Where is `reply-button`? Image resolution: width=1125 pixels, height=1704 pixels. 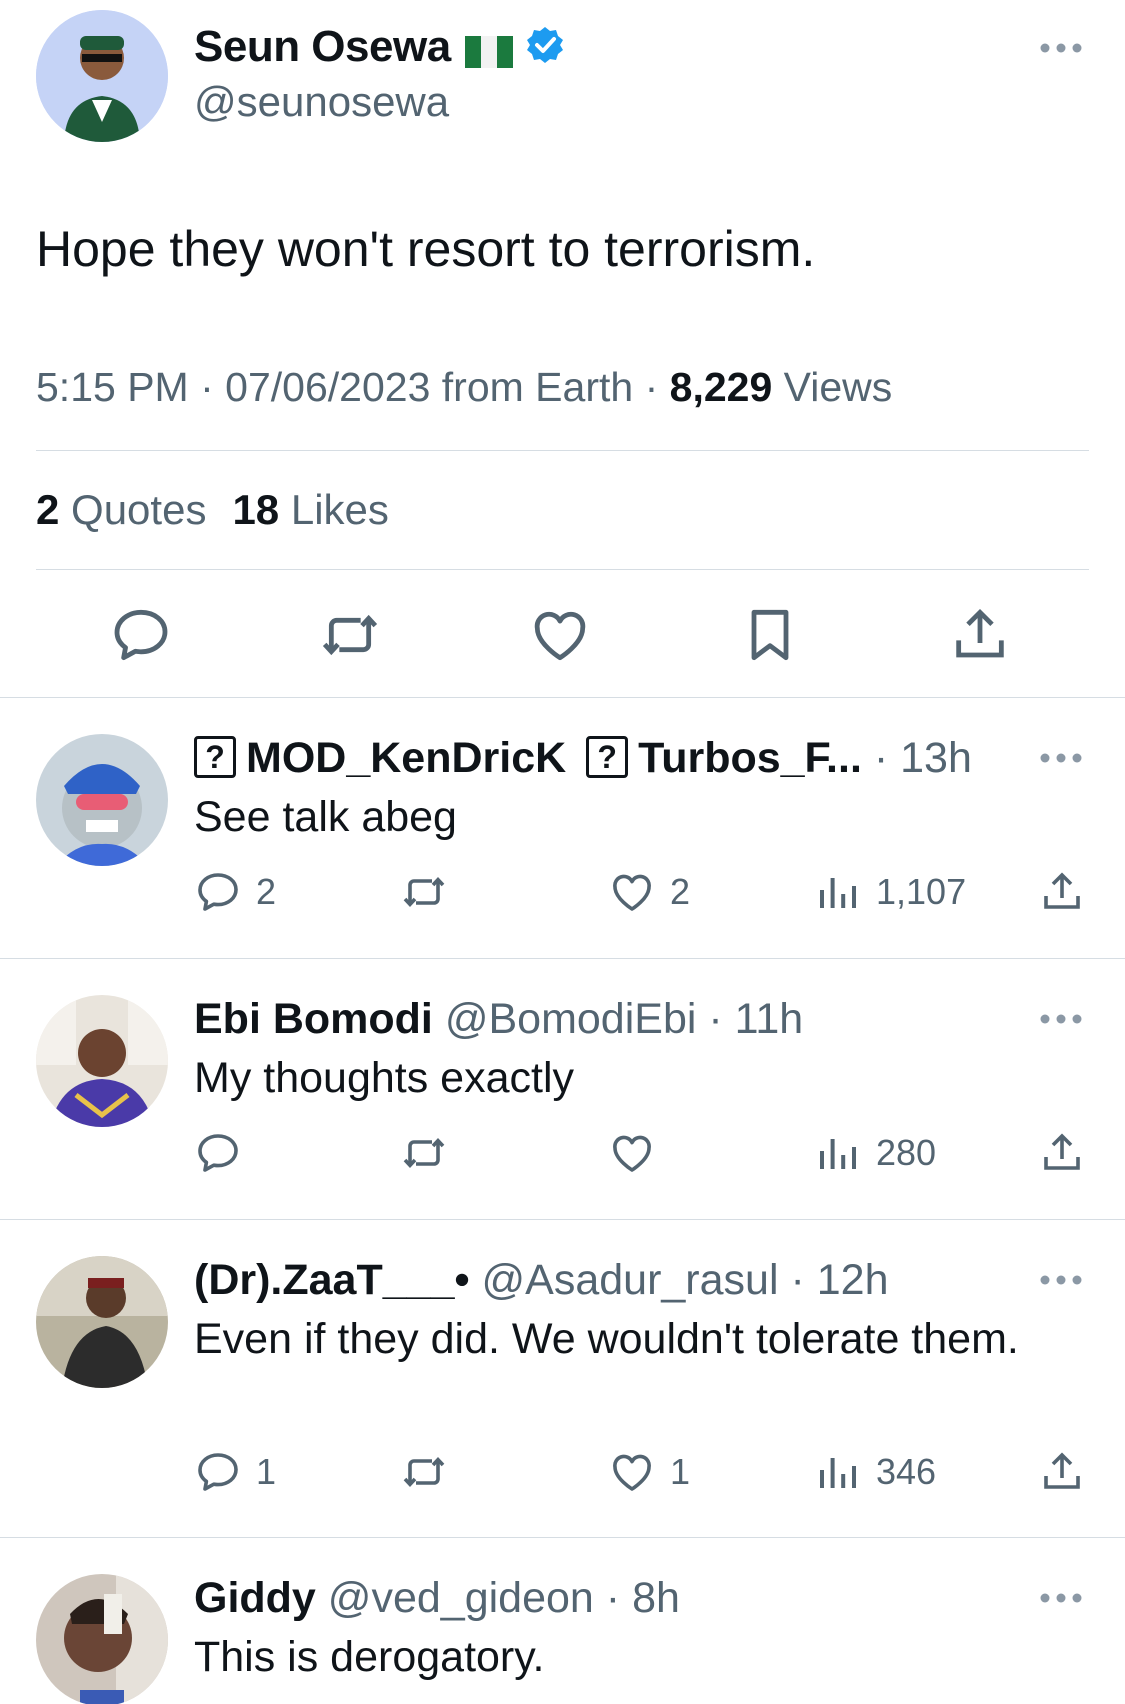 reply-button is located at coordinates (225, 1153).